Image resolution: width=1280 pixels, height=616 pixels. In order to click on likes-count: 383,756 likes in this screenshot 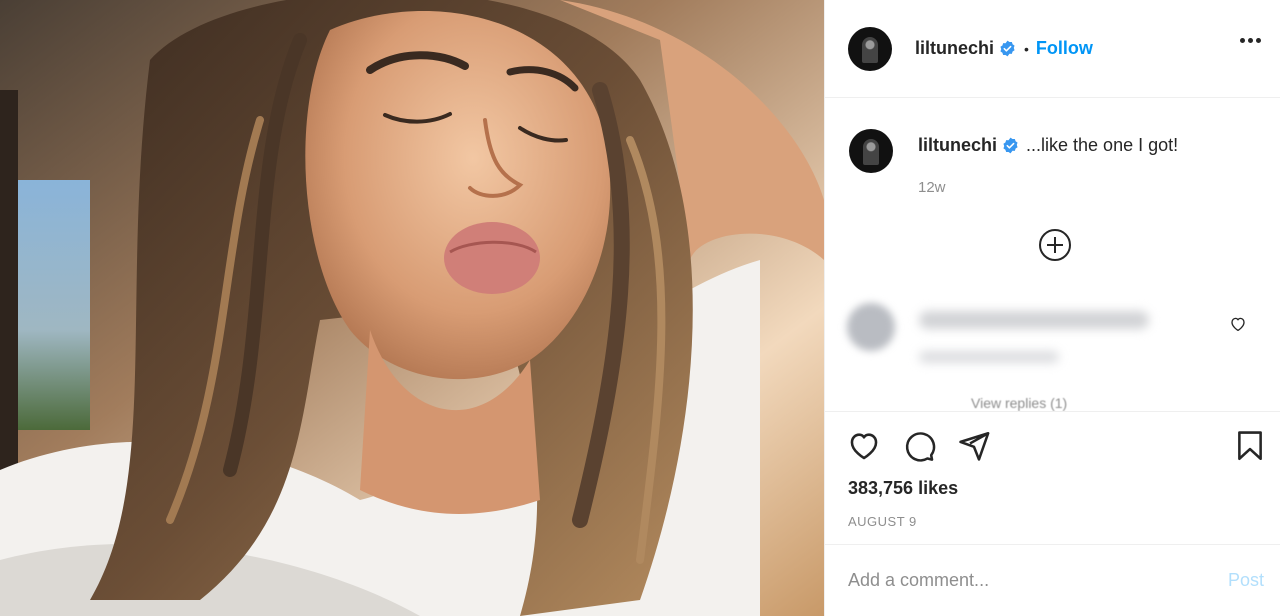, I will do `click(903, 488)`.